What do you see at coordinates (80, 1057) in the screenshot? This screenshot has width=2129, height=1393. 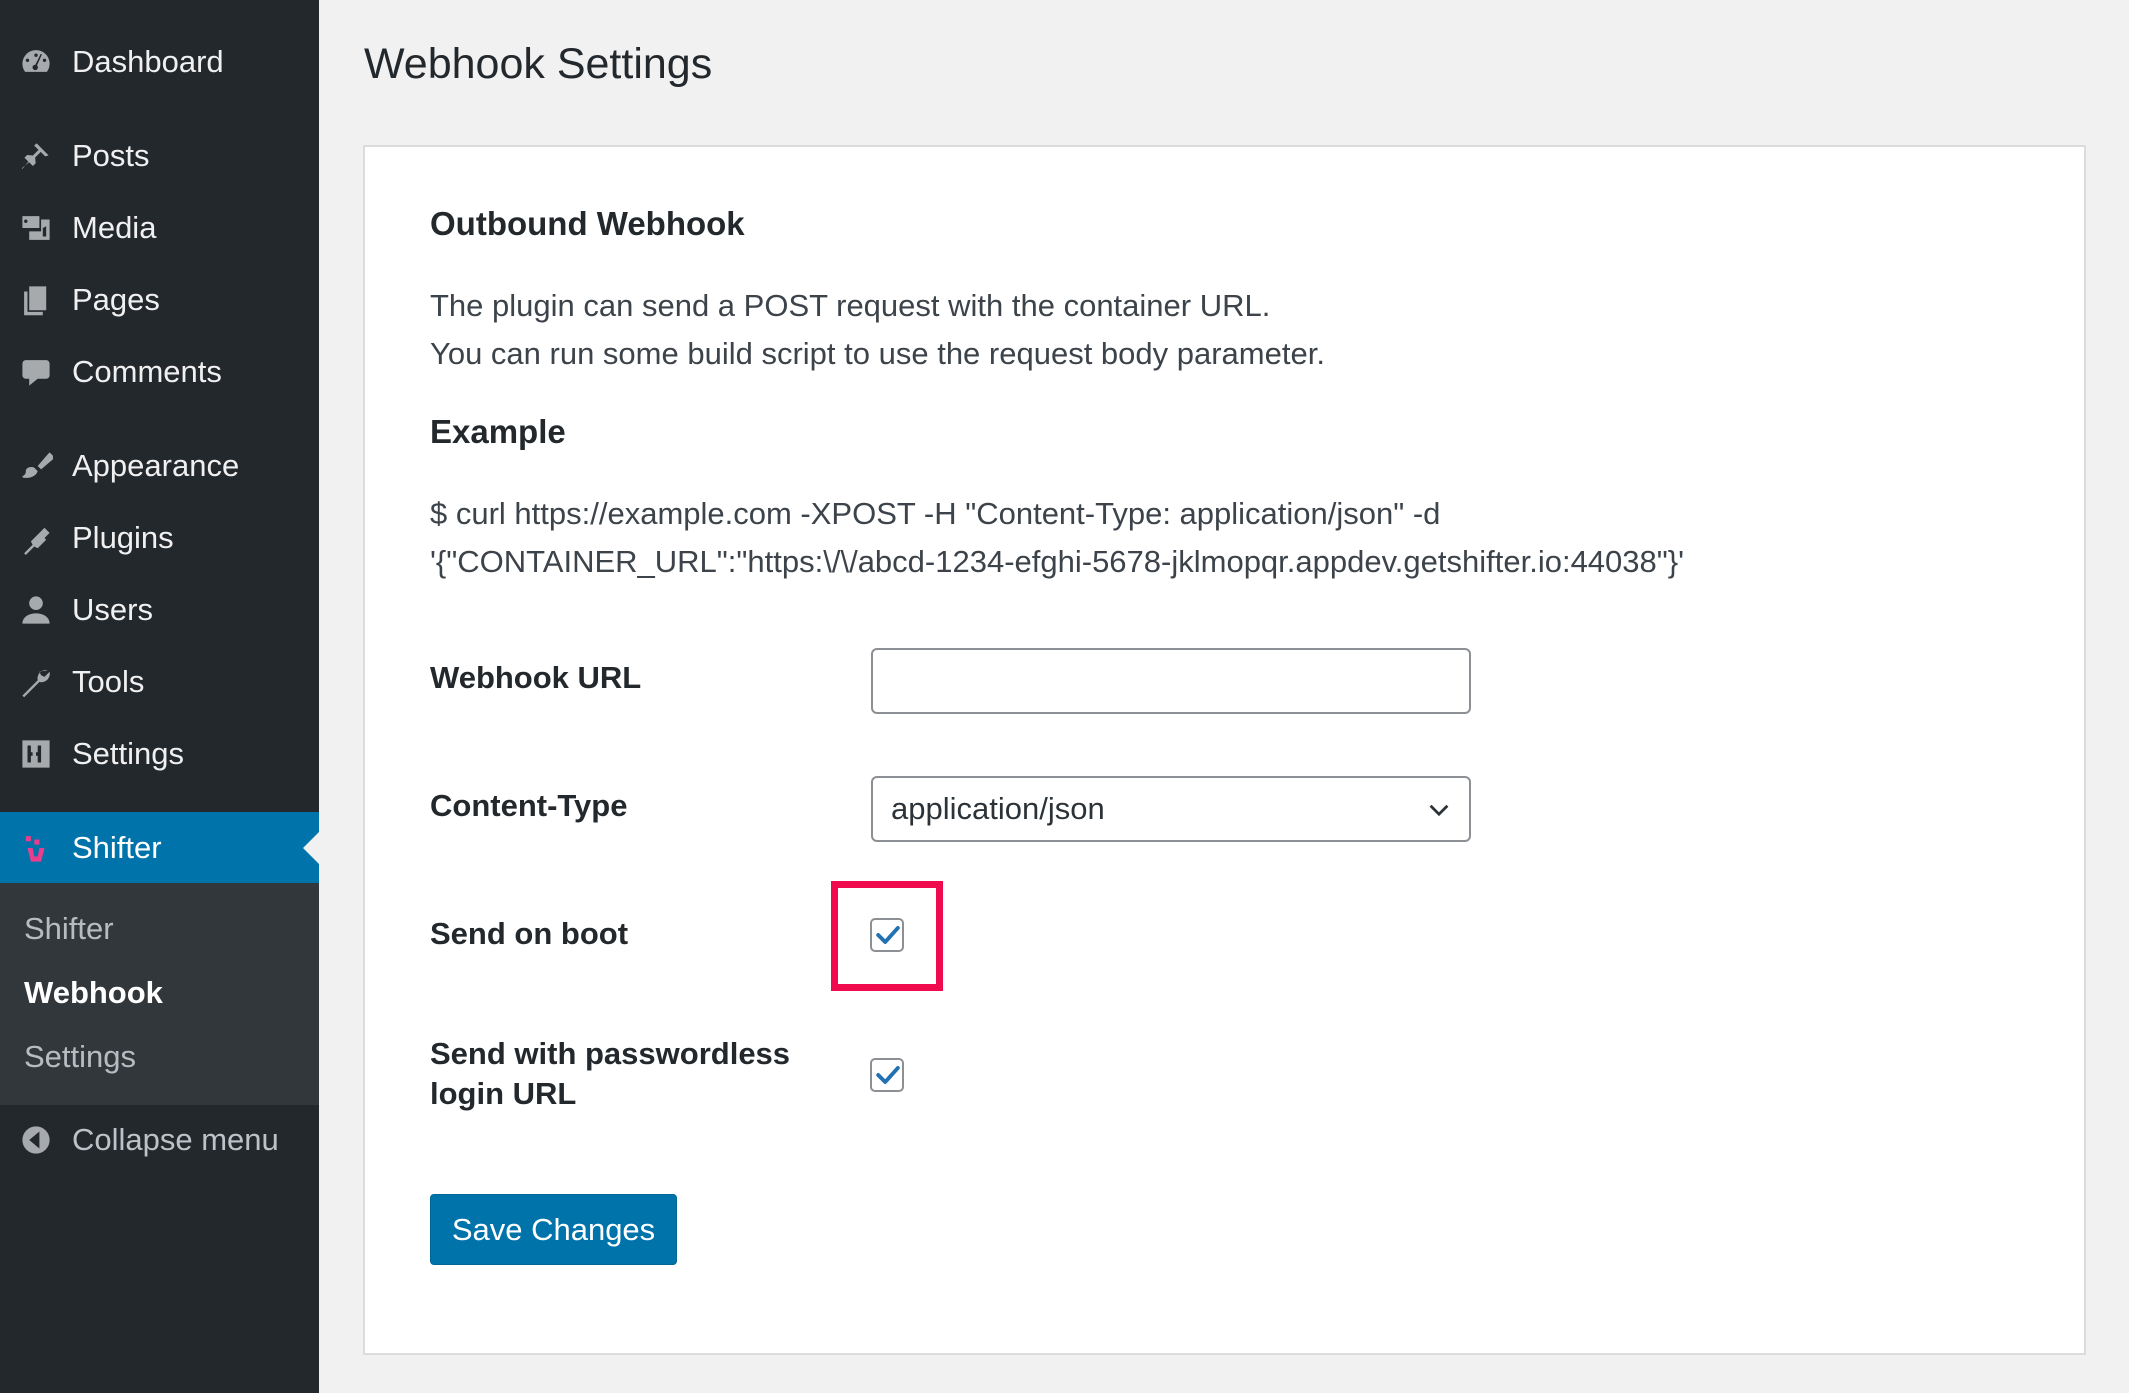 I see `submenu-item-settings: Settings` at bounding box center [80, 1057].